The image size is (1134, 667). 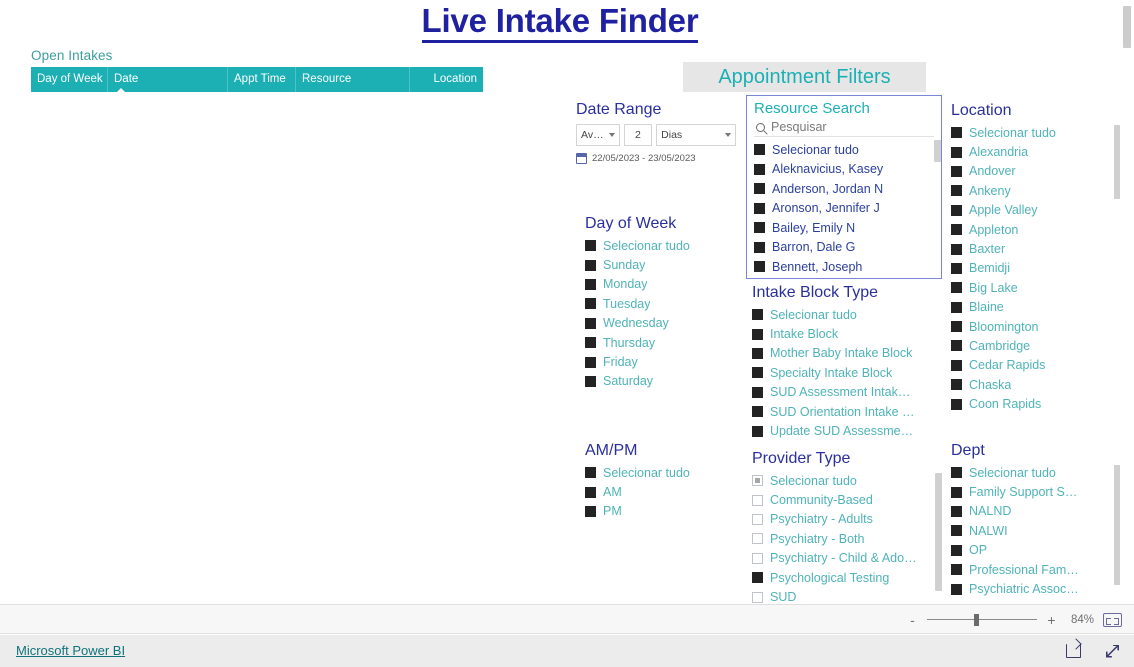 I want to click on slicer-item: AM, so click(x=660, y=491).